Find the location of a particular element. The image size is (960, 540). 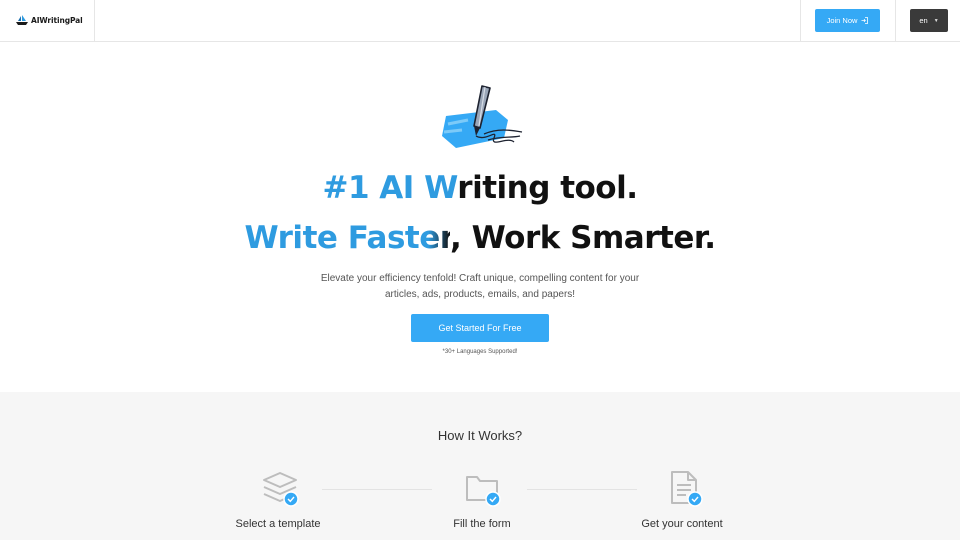

join-now-label: Join Now is located at coordinates (842, 20).